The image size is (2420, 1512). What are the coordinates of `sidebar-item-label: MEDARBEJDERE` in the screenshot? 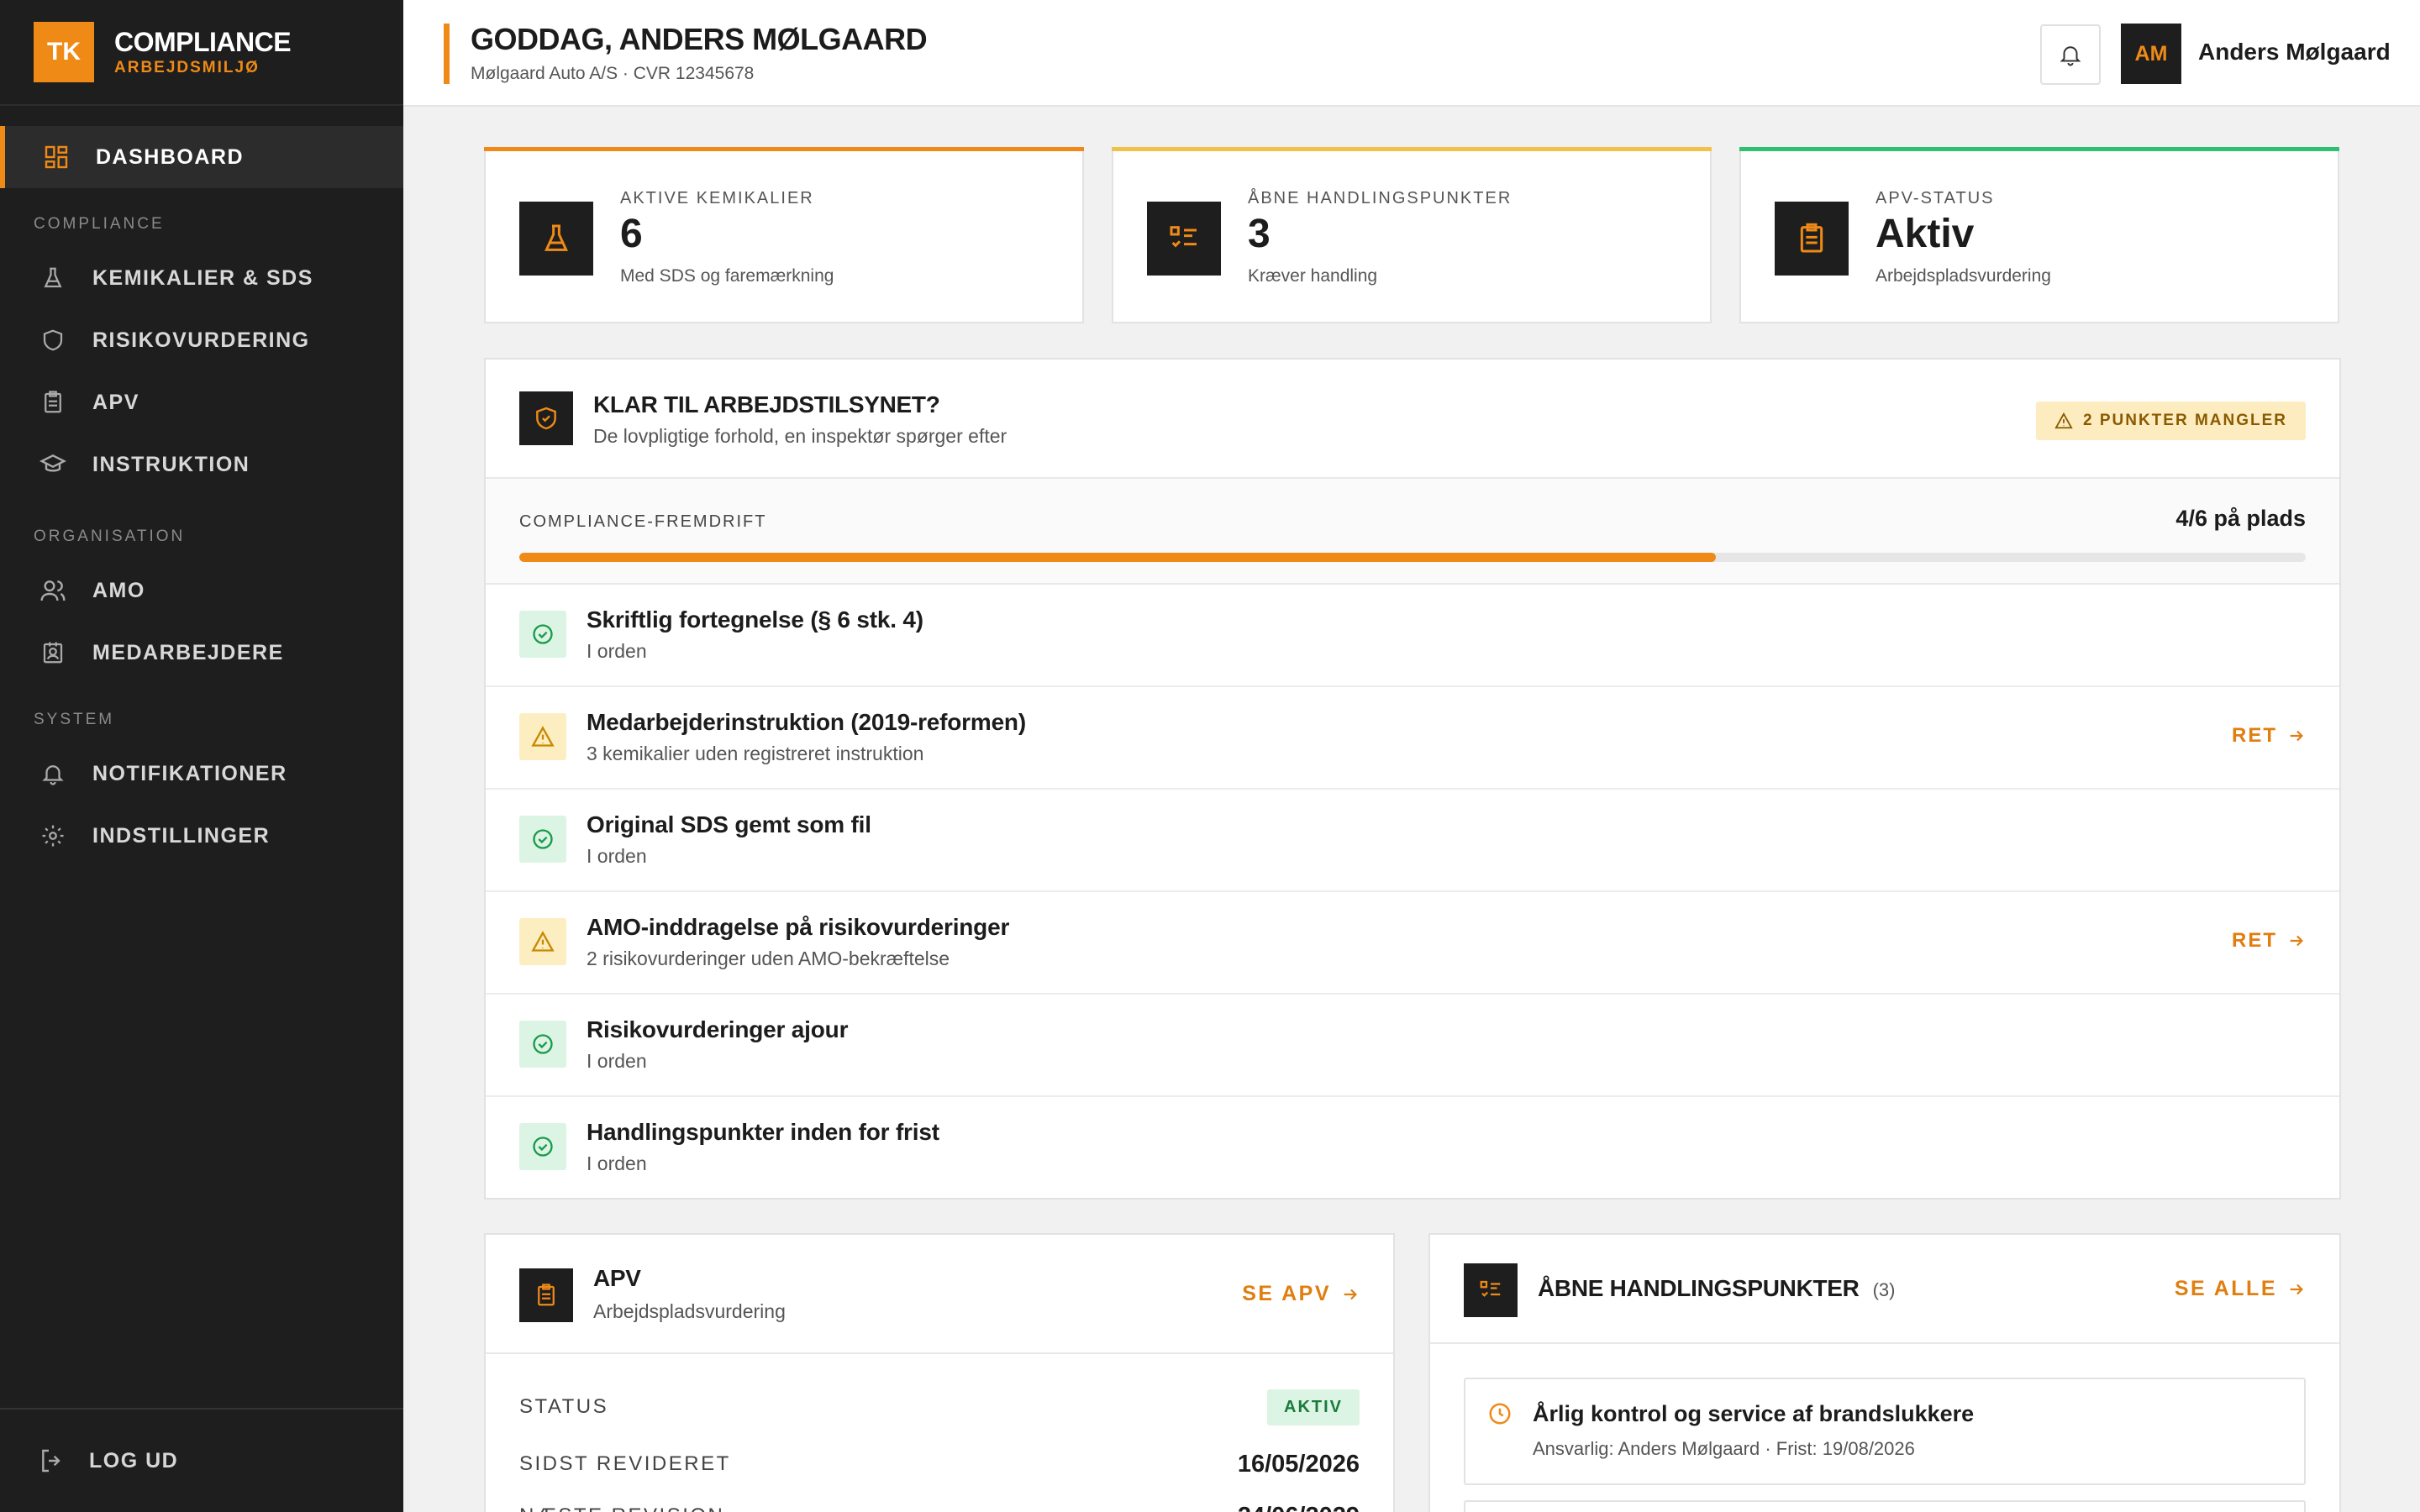 It's located at (188, 652).